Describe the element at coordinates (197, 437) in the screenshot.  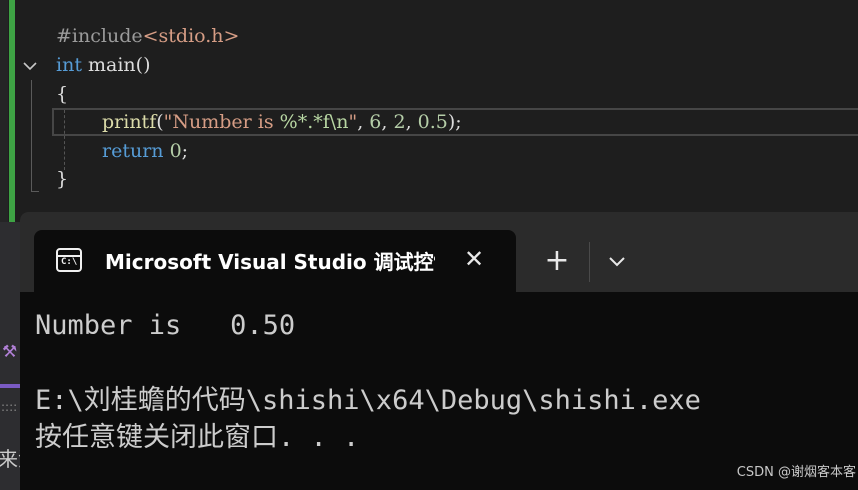
I see `console-line-4: 按任意键关闭此窗口. . .` at that location.